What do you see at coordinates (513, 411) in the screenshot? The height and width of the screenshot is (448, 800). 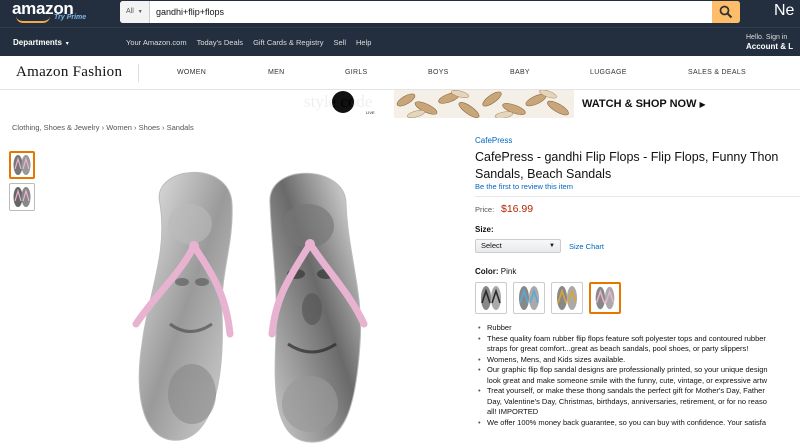 I see `feature-bullet-continuation: all! IMPORTED` at bounding box center [513, 411].